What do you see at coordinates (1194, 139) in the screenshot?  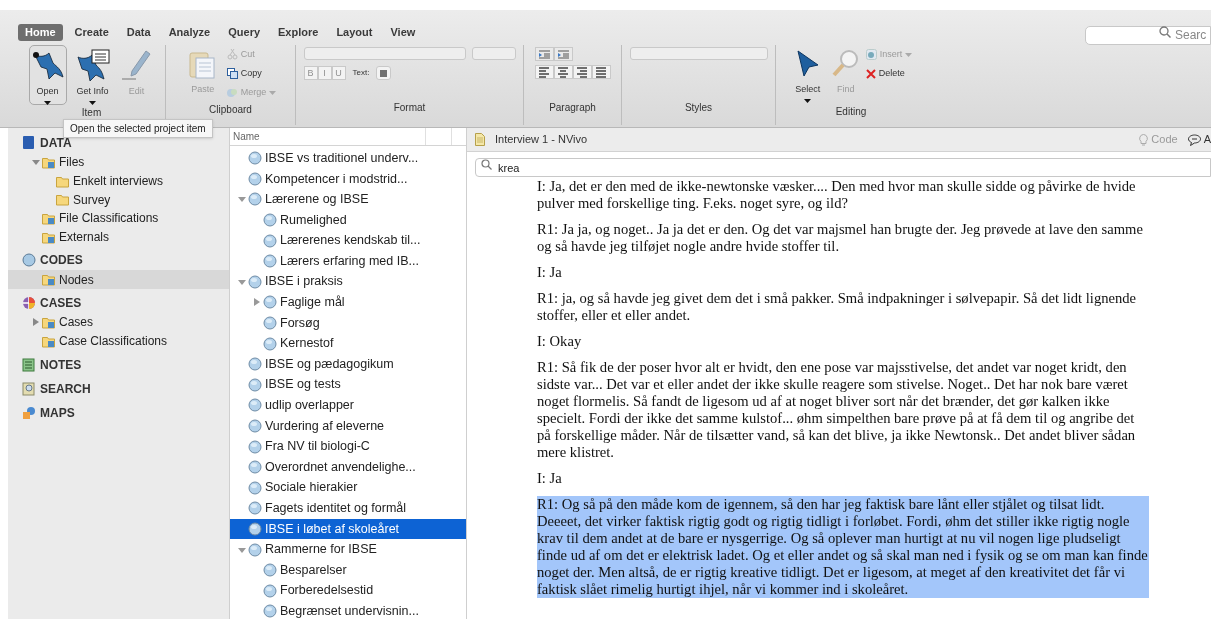 I see `speech-bubble-icon` at bounding box center [1194, 139].